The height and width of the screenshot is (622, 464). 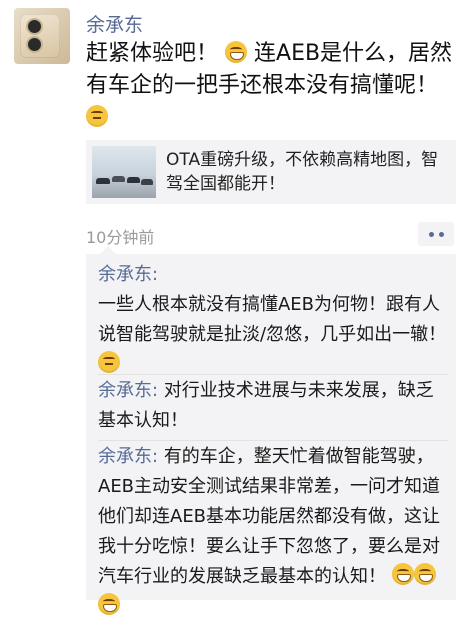 I want to click on comment-item: 余承东: 对行业技术进展与未来发展，缺乏基本认知！, so click(x=273, y=406).